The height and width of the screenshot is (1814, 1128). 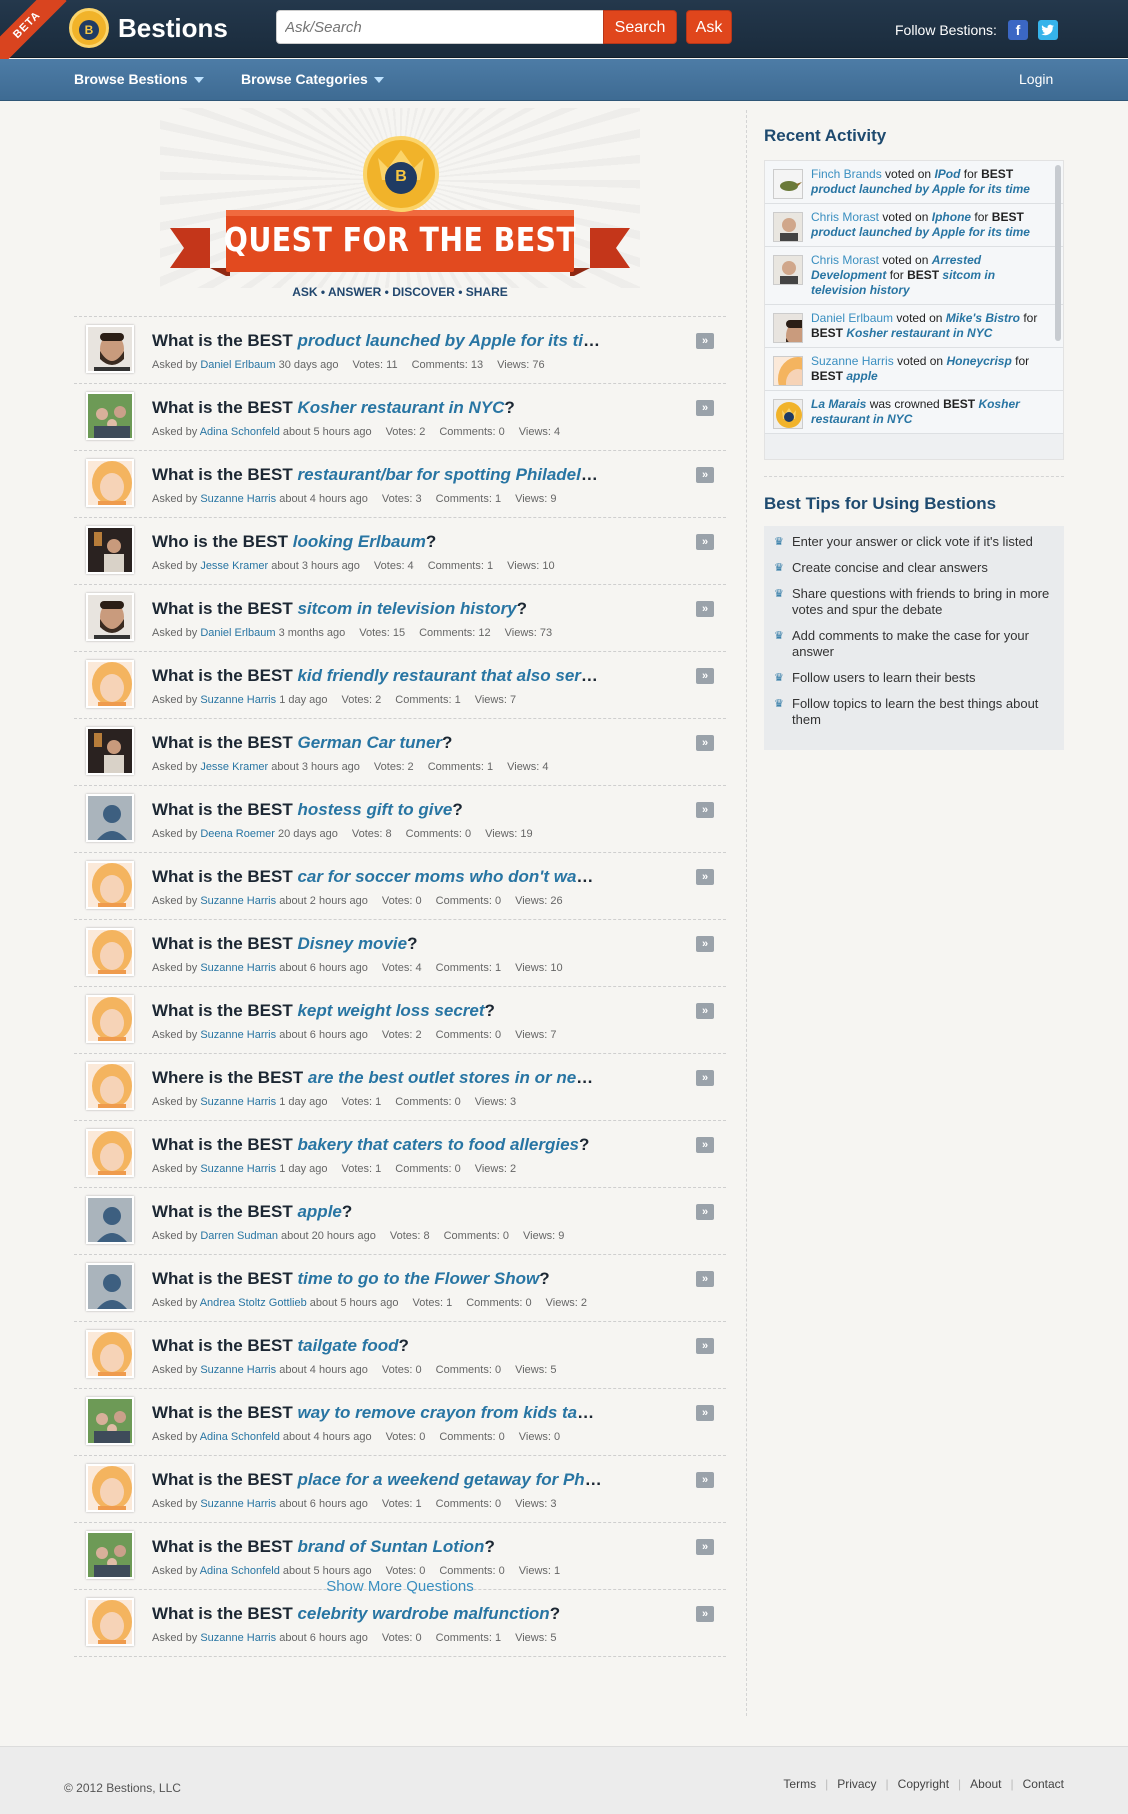 I want to click on question-topic: brand of Suntan Lotion, so click(x=390, y=1546).